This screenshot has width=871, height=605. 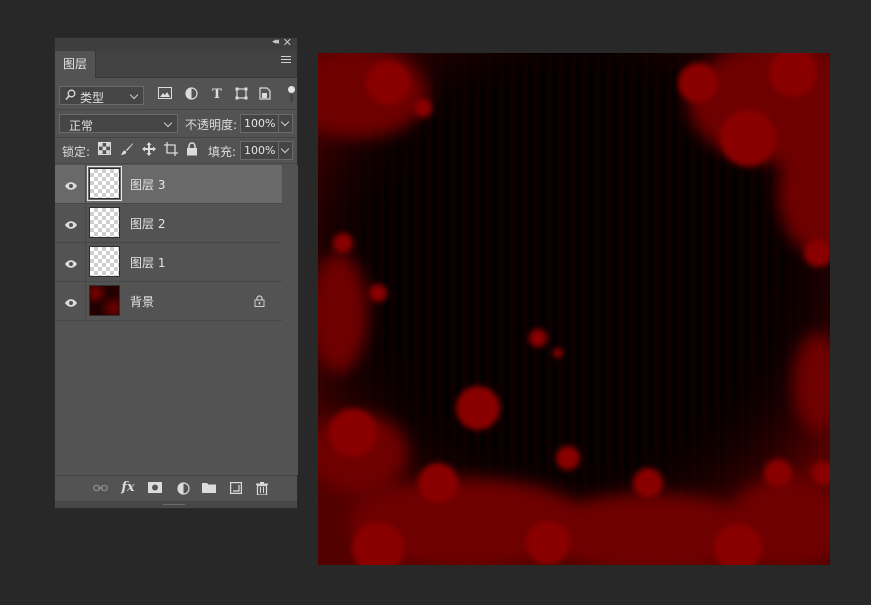 What do you see at coordinates (147, 184) in the screenshot?
I see `layer-name: 图层 3` at bounding box center [147, 184].